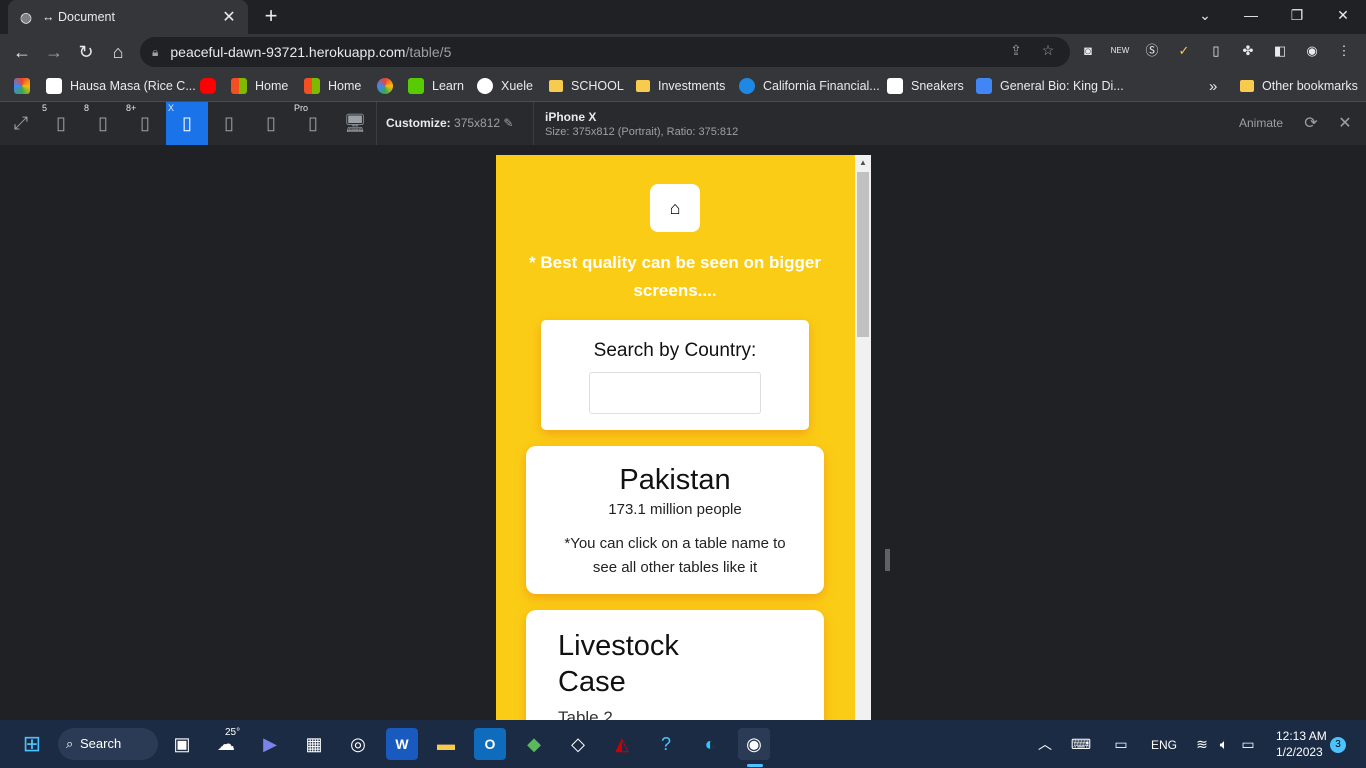 The width and height of the screenshot is (1366, 768). Describe the element at coordinates (477, 123) in the screenshot. I see `customize-value: 375x812` at that location.